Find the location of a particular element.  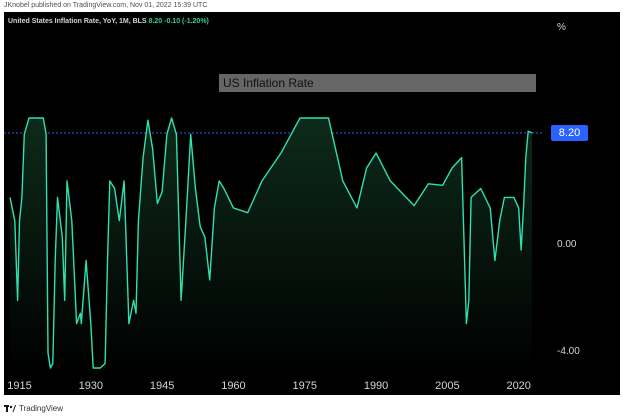

x-tick-label: 1975 is located at coordinates (304, 386).